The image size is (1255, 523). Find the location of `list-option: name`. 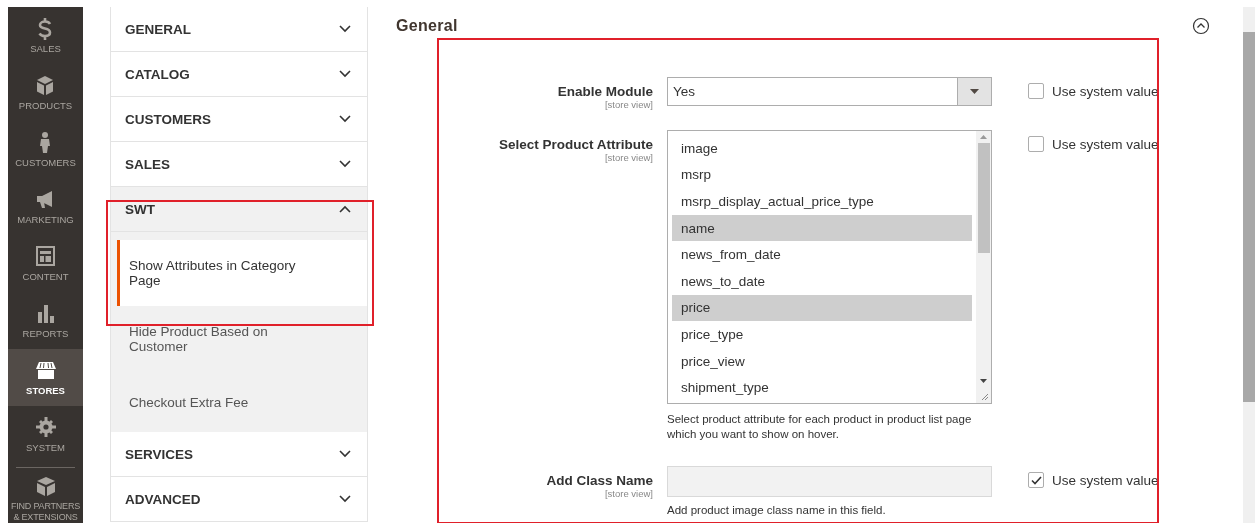

list-option: name is located at coordinates (822, 228).